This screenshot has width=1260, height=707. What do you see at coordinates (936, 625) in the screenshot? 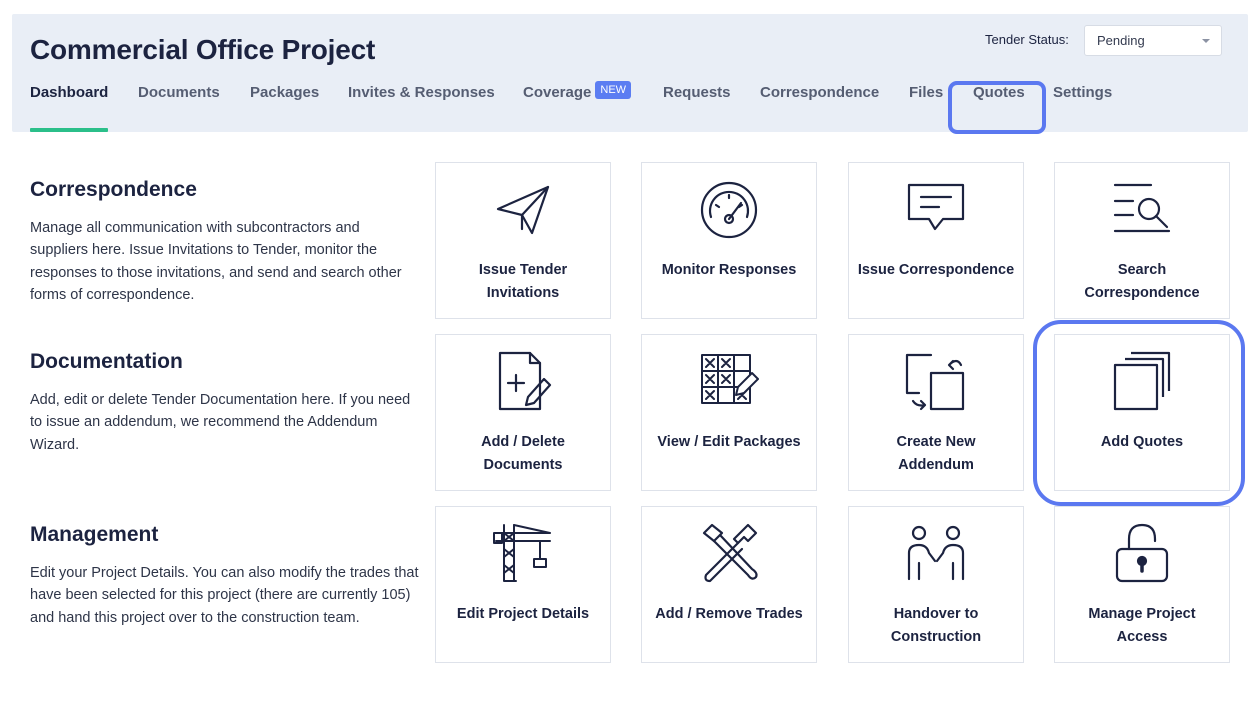
I see `tile-label: Handover to Construction` at bounding box center [936, 625].